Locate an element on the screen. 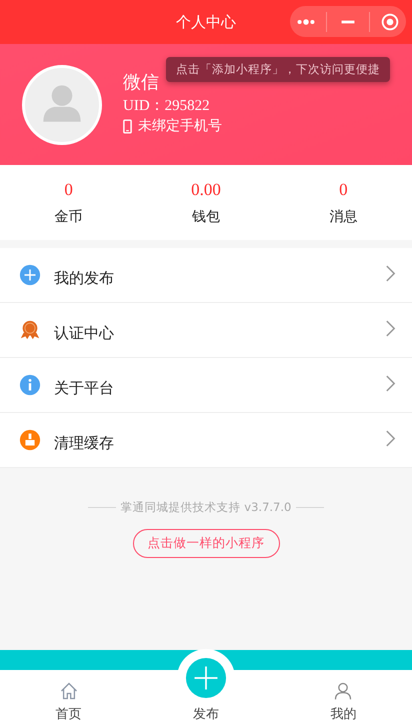  menu-label: 关于平台 is located at coordinates (84, 388).